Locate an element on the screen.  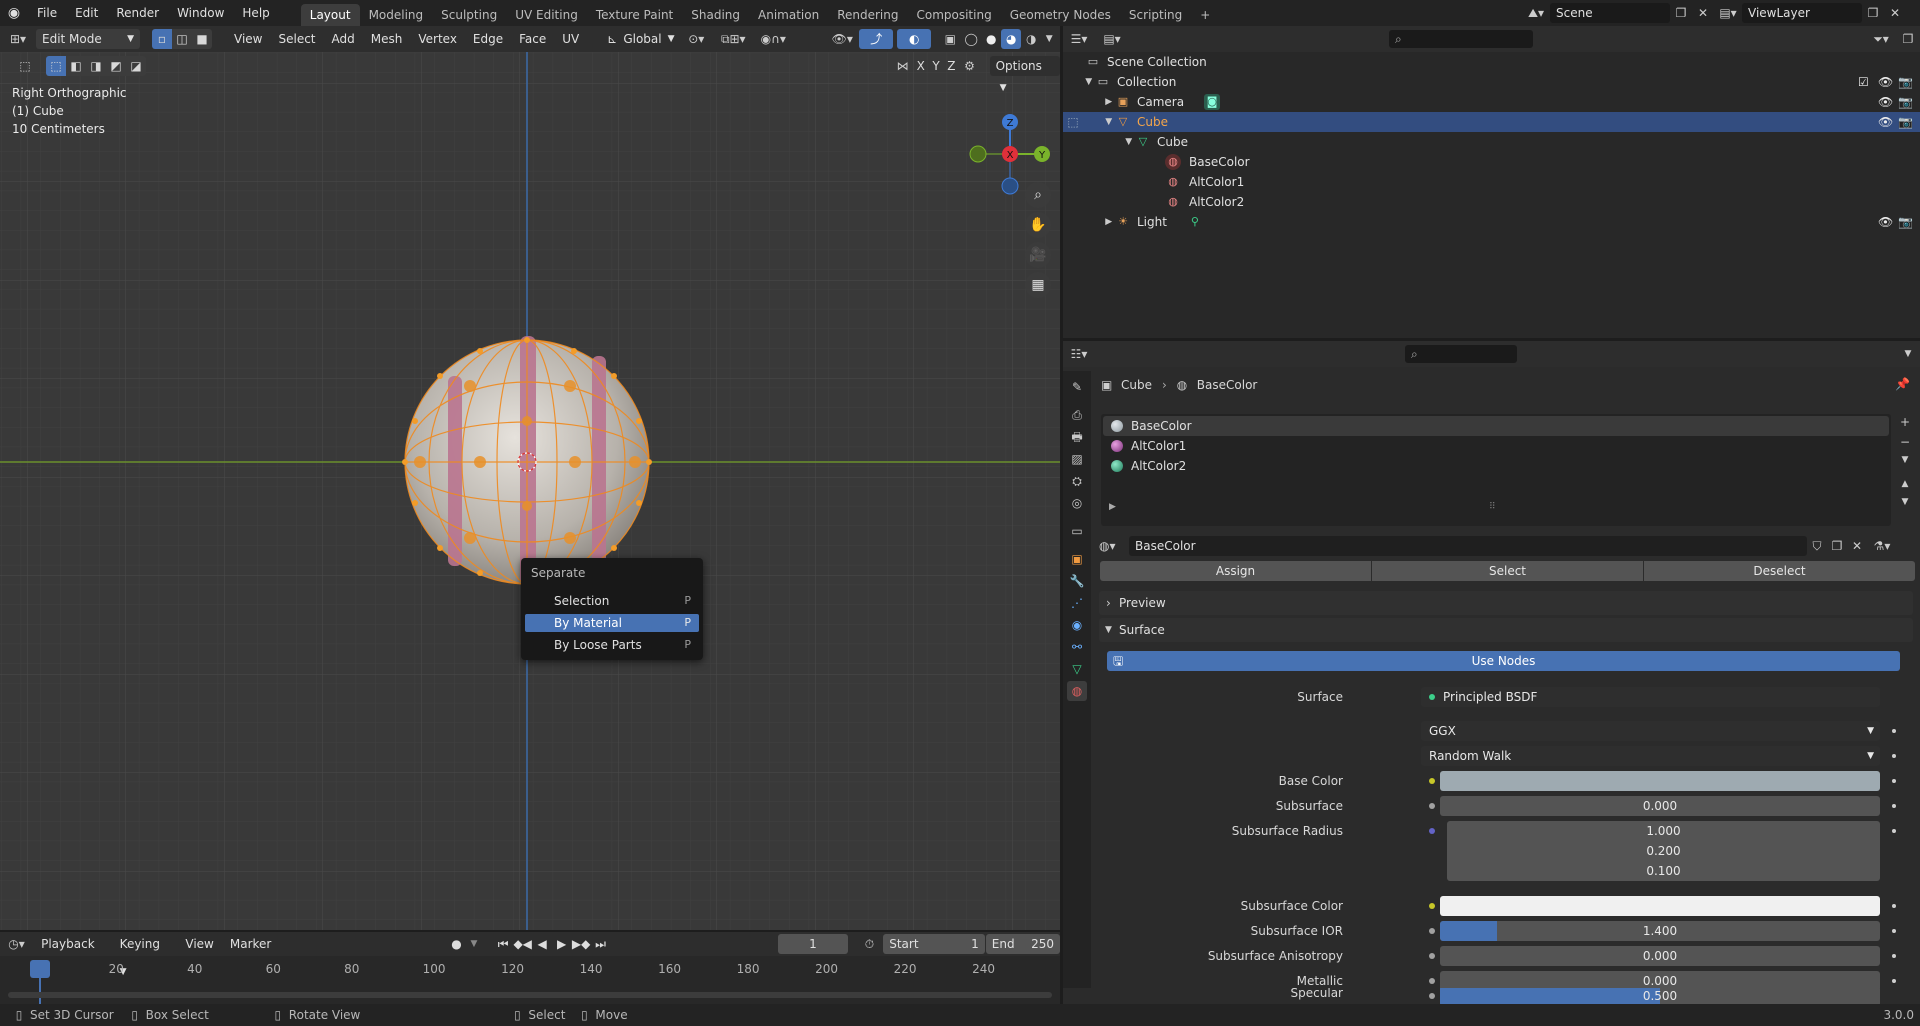
data-tab-icon: ▽ is located at coordinates (1077, 669).